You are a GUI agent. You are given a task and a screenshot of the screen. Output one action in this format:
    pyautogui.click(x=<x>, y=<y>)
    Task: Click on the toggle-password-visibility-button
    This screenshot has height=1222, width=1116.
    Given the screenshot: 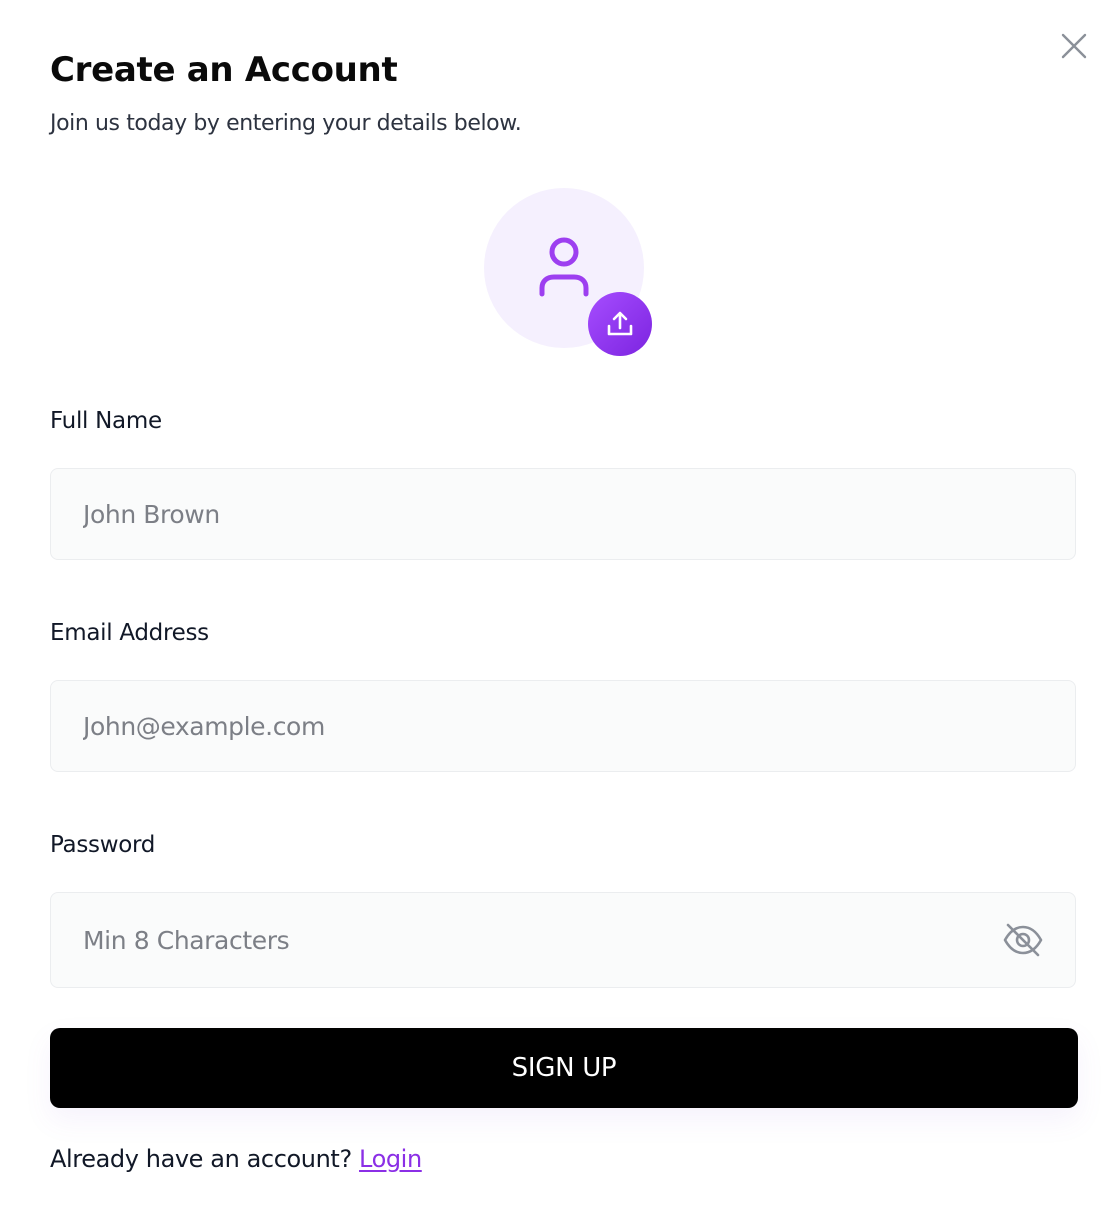 What is the action you would take?
    pyautogui.click(x=1023, y=940)
    